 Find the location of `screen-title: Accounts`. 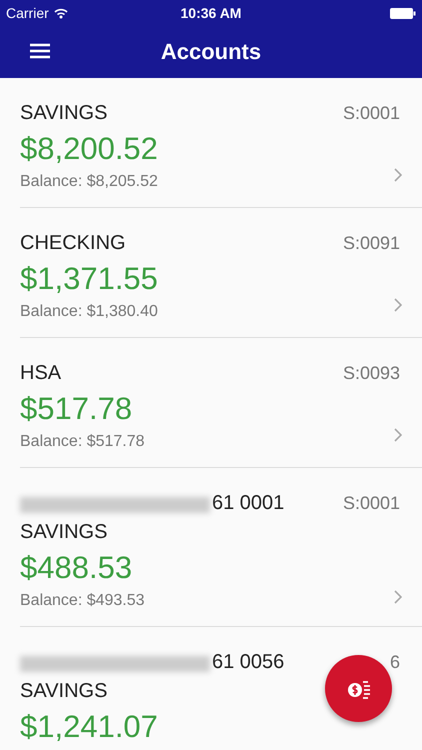

screen-title: Accounts is located at coordinates (211, 52).